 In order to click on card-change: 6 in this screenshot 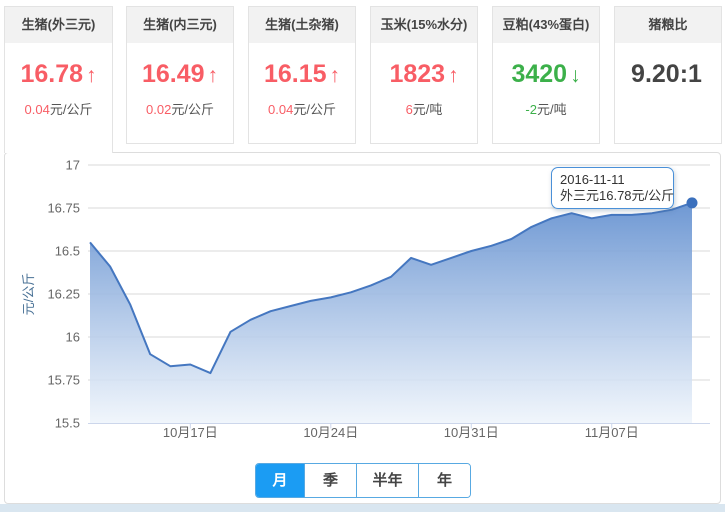, I will do `click(409, 109)`.